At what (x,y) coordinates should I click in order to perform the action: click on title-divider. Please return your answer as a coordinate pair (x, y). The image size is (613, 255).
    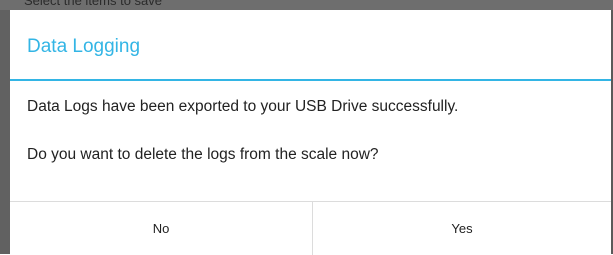
    Looking at the image, I should click on (310, 80).